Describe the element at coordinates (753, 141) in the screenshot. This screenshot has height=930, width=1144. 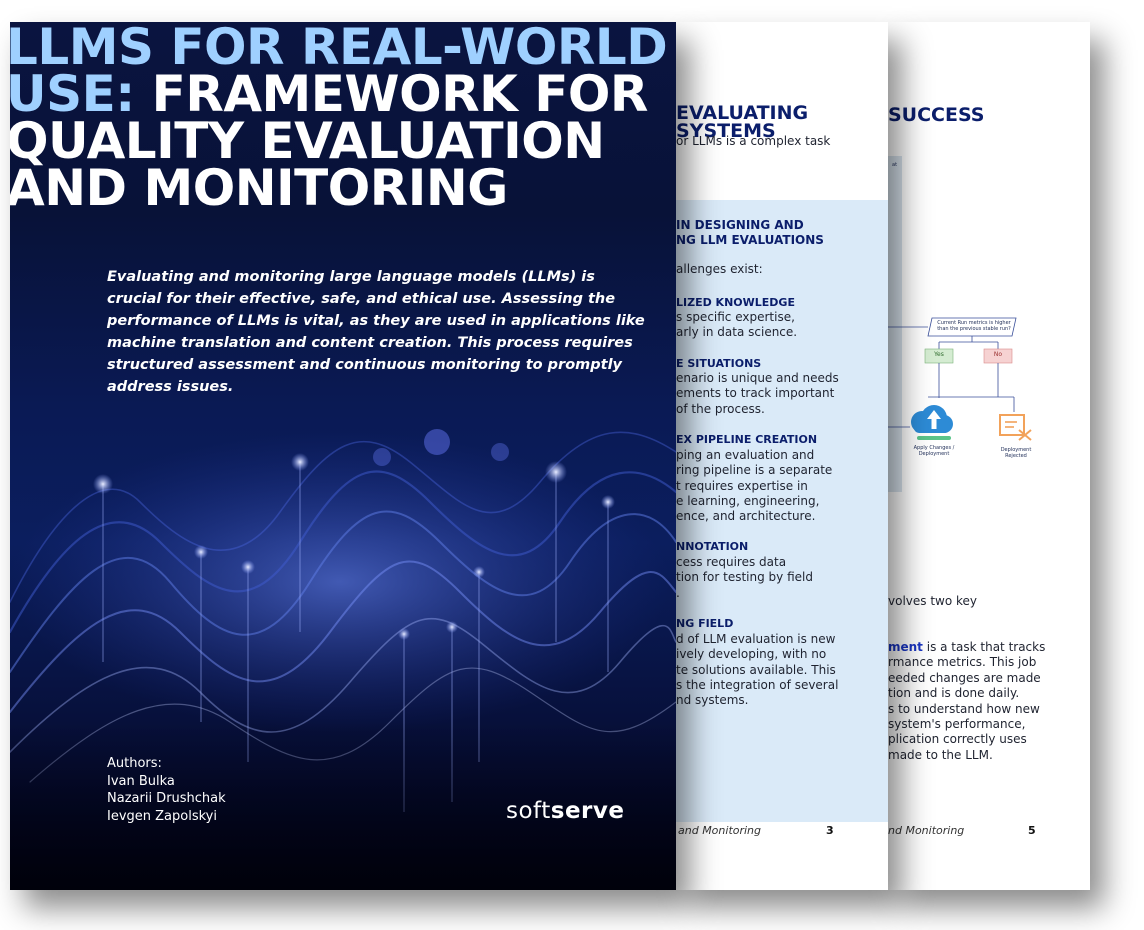
I see `page-3-lead: or LLMs is a complex task` at that location.